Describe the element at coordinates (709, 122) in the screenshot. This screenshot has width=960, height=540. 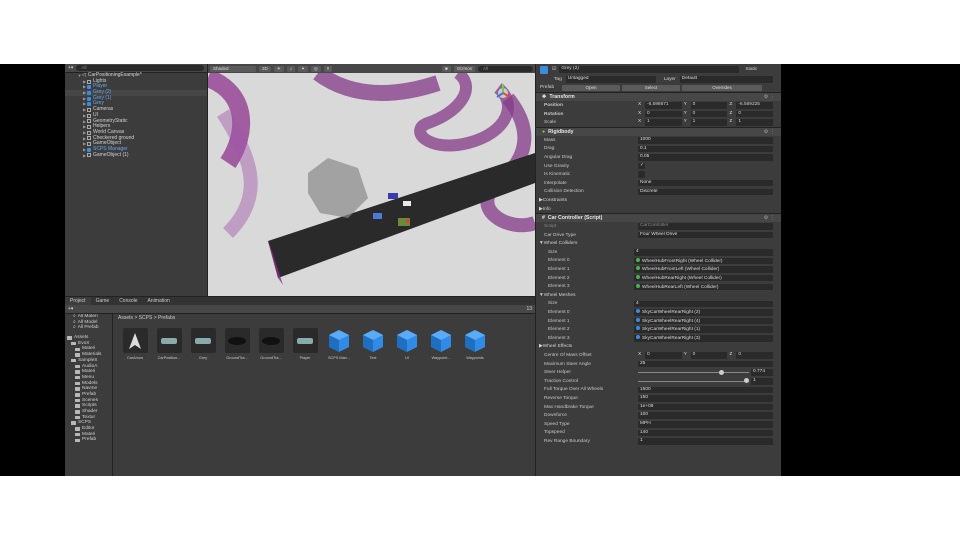
I see `scale-y-field: 1` at that location.